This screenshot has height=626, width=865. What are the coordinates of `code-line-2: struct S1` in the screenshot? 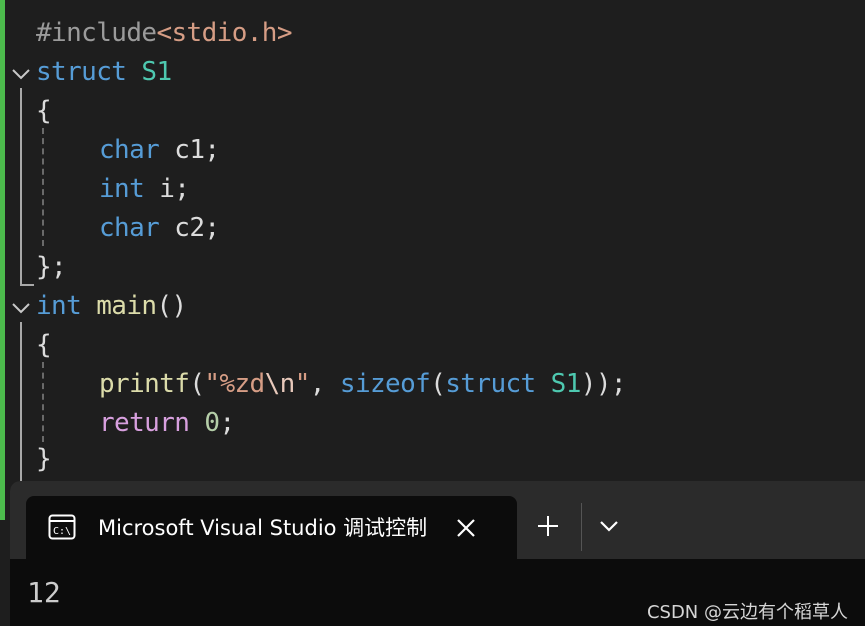 It's located at (104, 72).